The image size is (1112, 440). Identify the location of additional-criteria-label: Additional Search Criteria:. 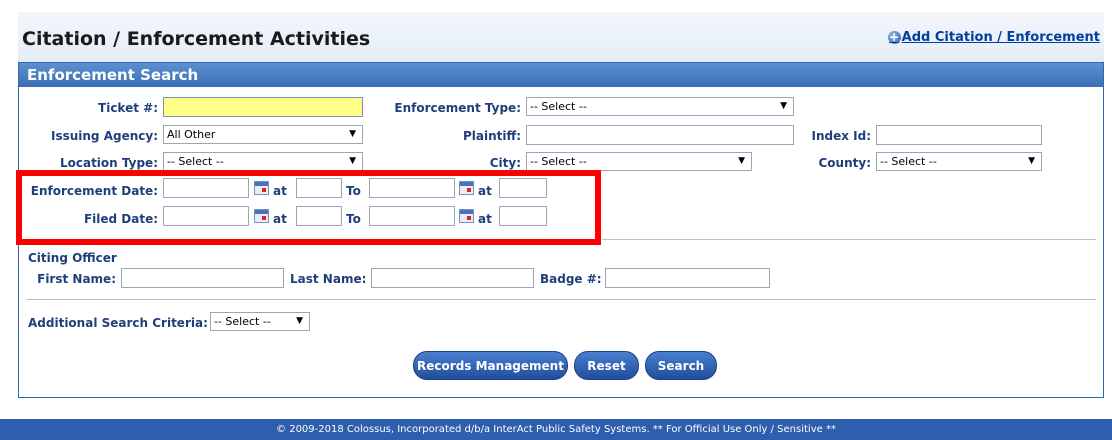
(118, 323).